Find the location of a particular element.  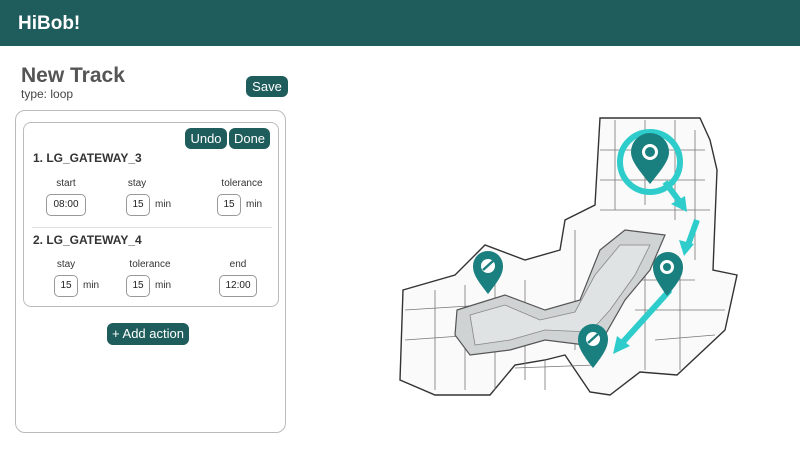

undo-button: Undo is located at coordinates (206, 138).